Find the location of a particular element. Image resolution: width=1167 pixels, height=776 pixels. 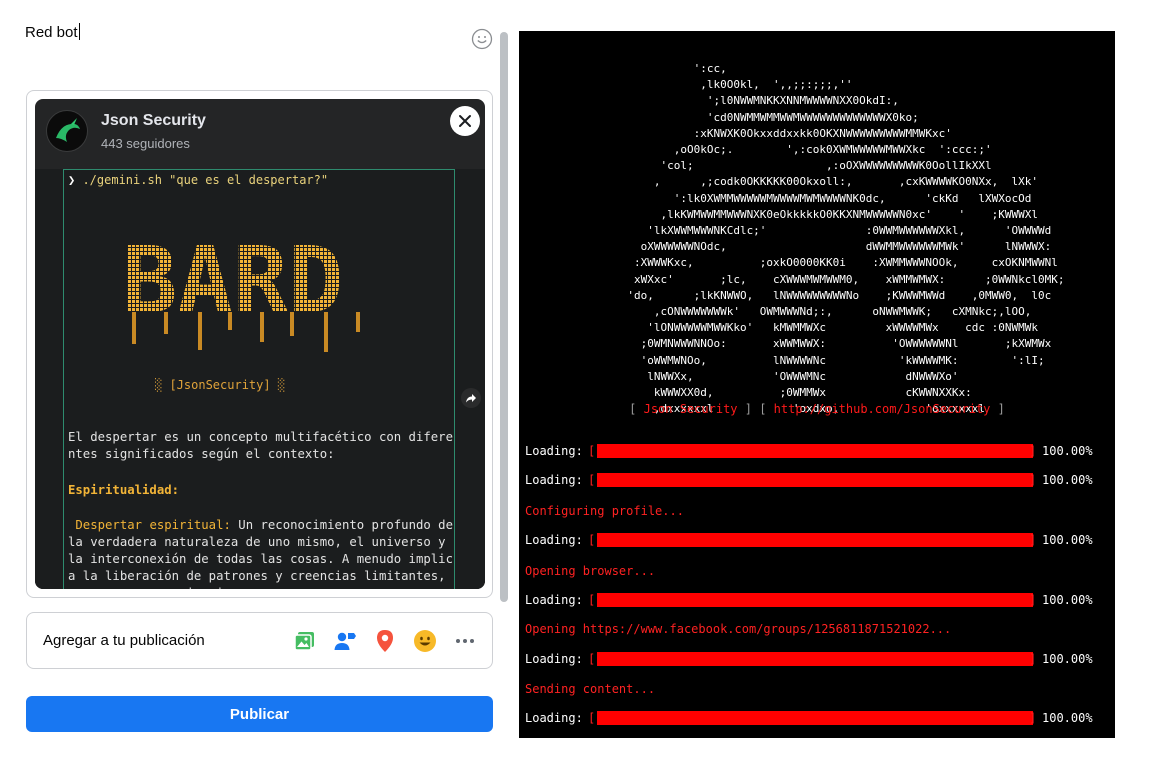

feeling-emoji-icon is located at coordinates (425, 641).